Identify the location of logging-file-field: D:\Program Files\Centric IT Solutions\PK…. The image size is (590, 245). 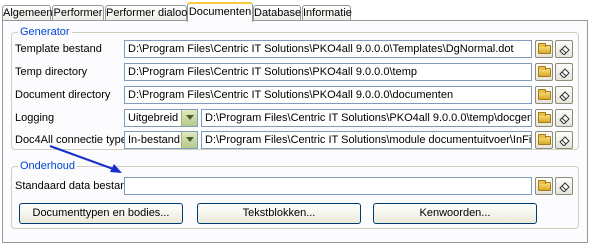
(366, 118).